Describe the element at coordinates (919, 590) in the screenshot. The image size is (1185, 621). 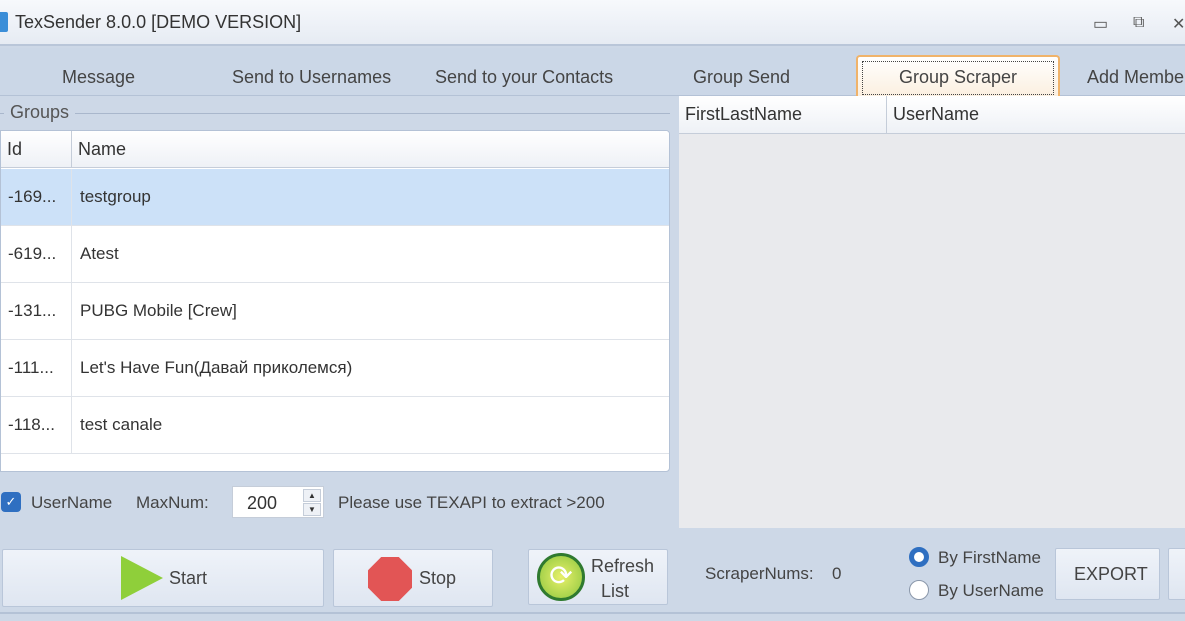
I see `by-username-radio` at that location.